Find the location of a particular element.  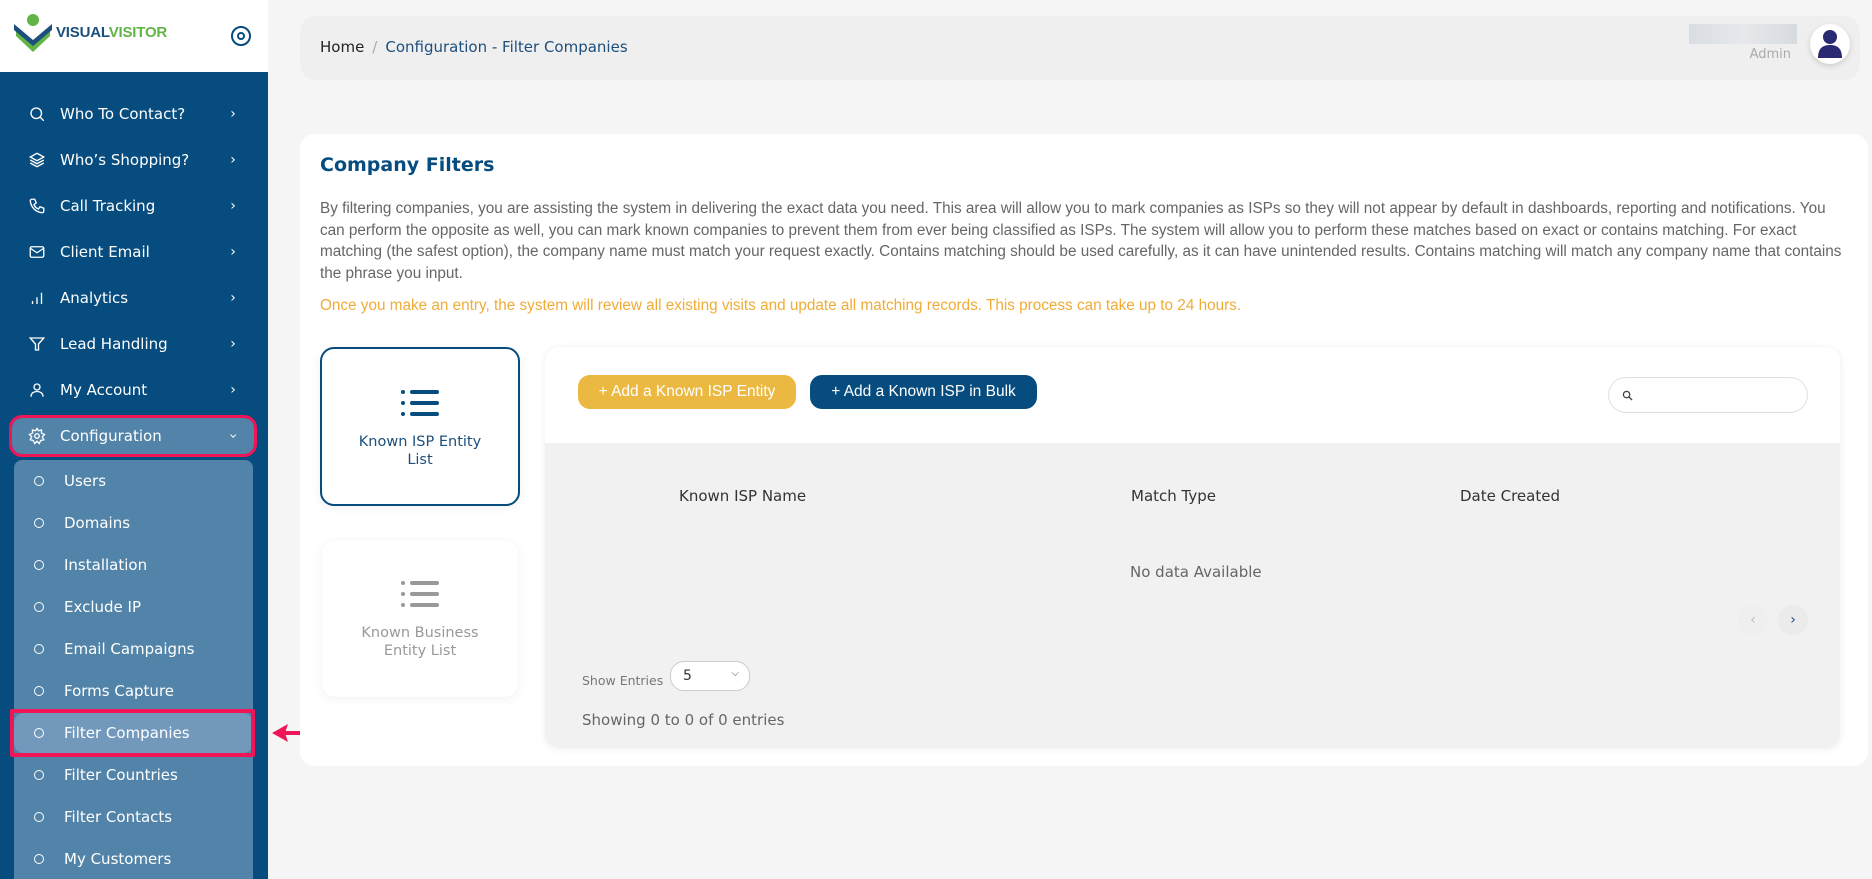

chevron-left-icon: ‹ is located at coordinates (1753, 620).